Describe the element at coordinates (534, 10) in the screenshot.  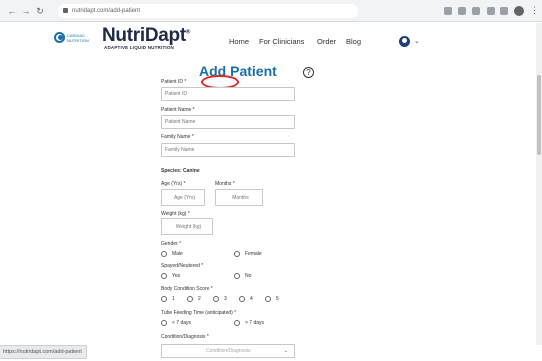
I see `menu-icon: ⋮` at that location.